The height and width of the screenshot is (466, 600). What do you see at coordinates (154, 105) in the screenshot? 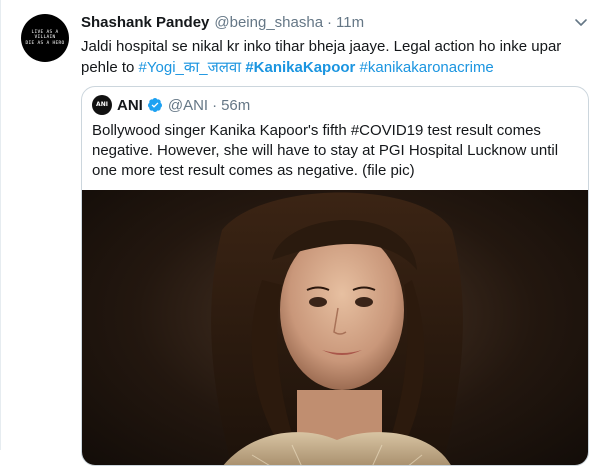
I see `verified-badge-icon` at bounding box center [154, 105].